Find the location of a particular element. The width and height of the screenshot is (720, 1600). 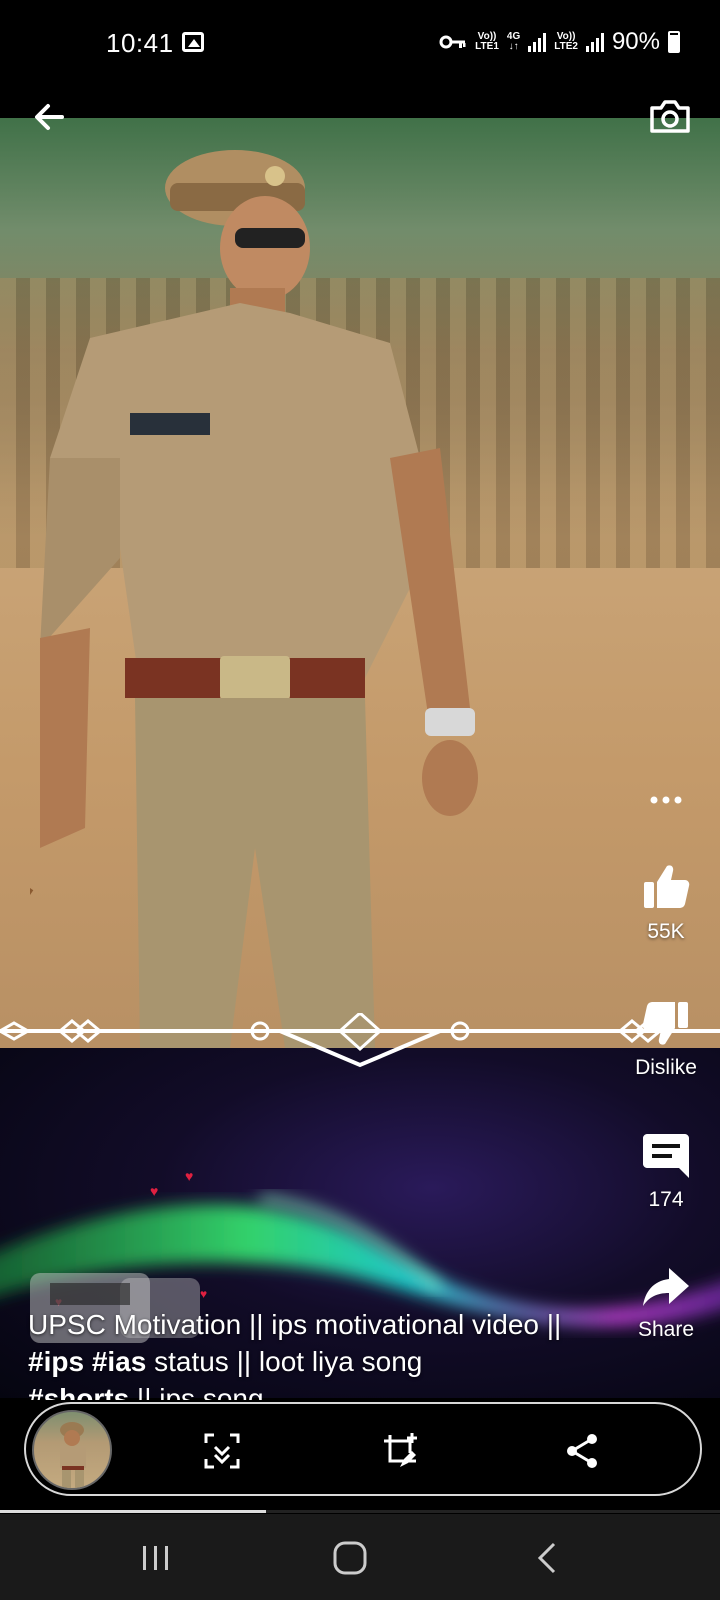

hashtag-ips: #ips is located at coordinates (56, 1361).